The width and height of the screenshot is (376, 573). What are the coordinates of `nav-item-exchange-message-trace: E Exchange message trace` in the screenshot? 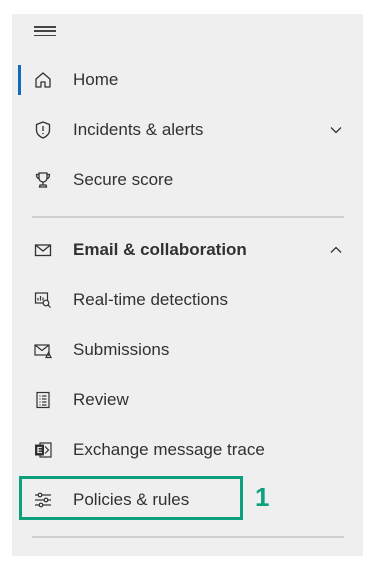 It's located at (187, 450).